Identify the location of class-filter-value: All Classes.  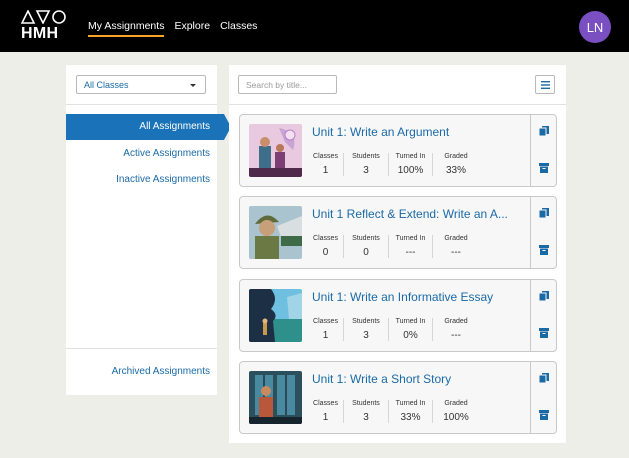
(106, 85).